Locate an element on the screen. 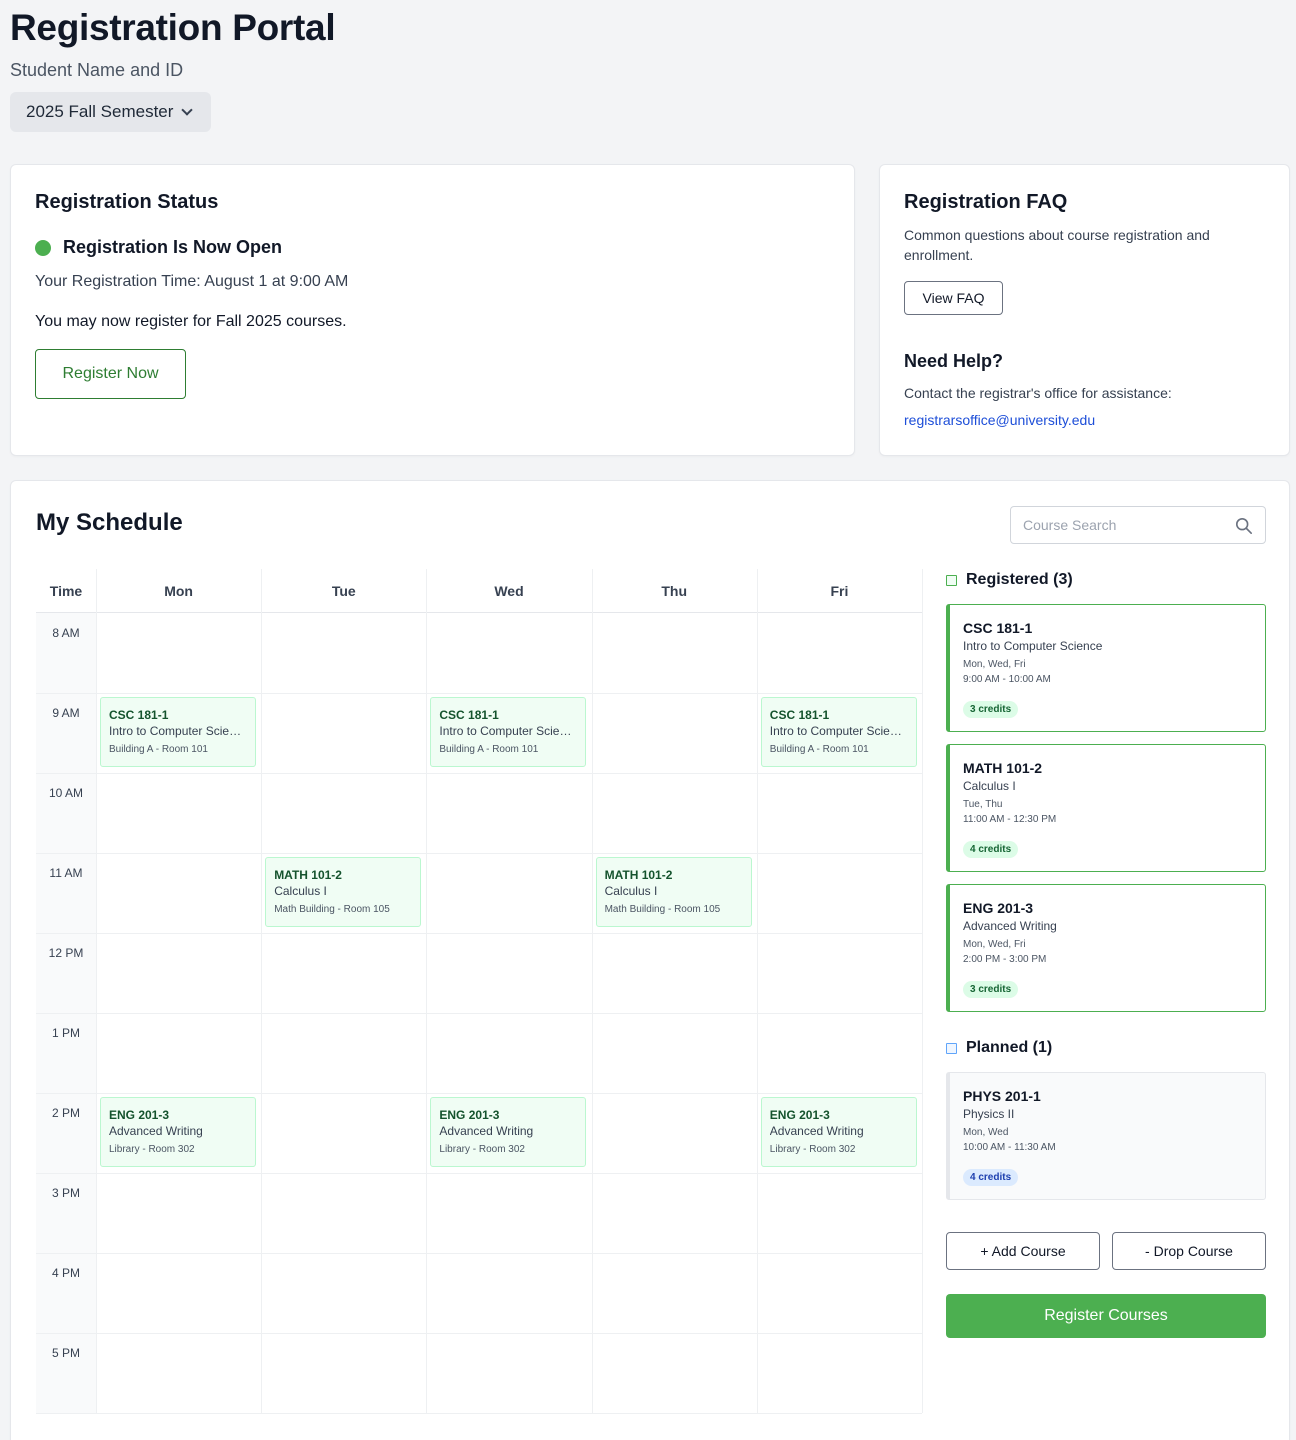  register-now-button: Register Now is located at coordinates (110, 374).